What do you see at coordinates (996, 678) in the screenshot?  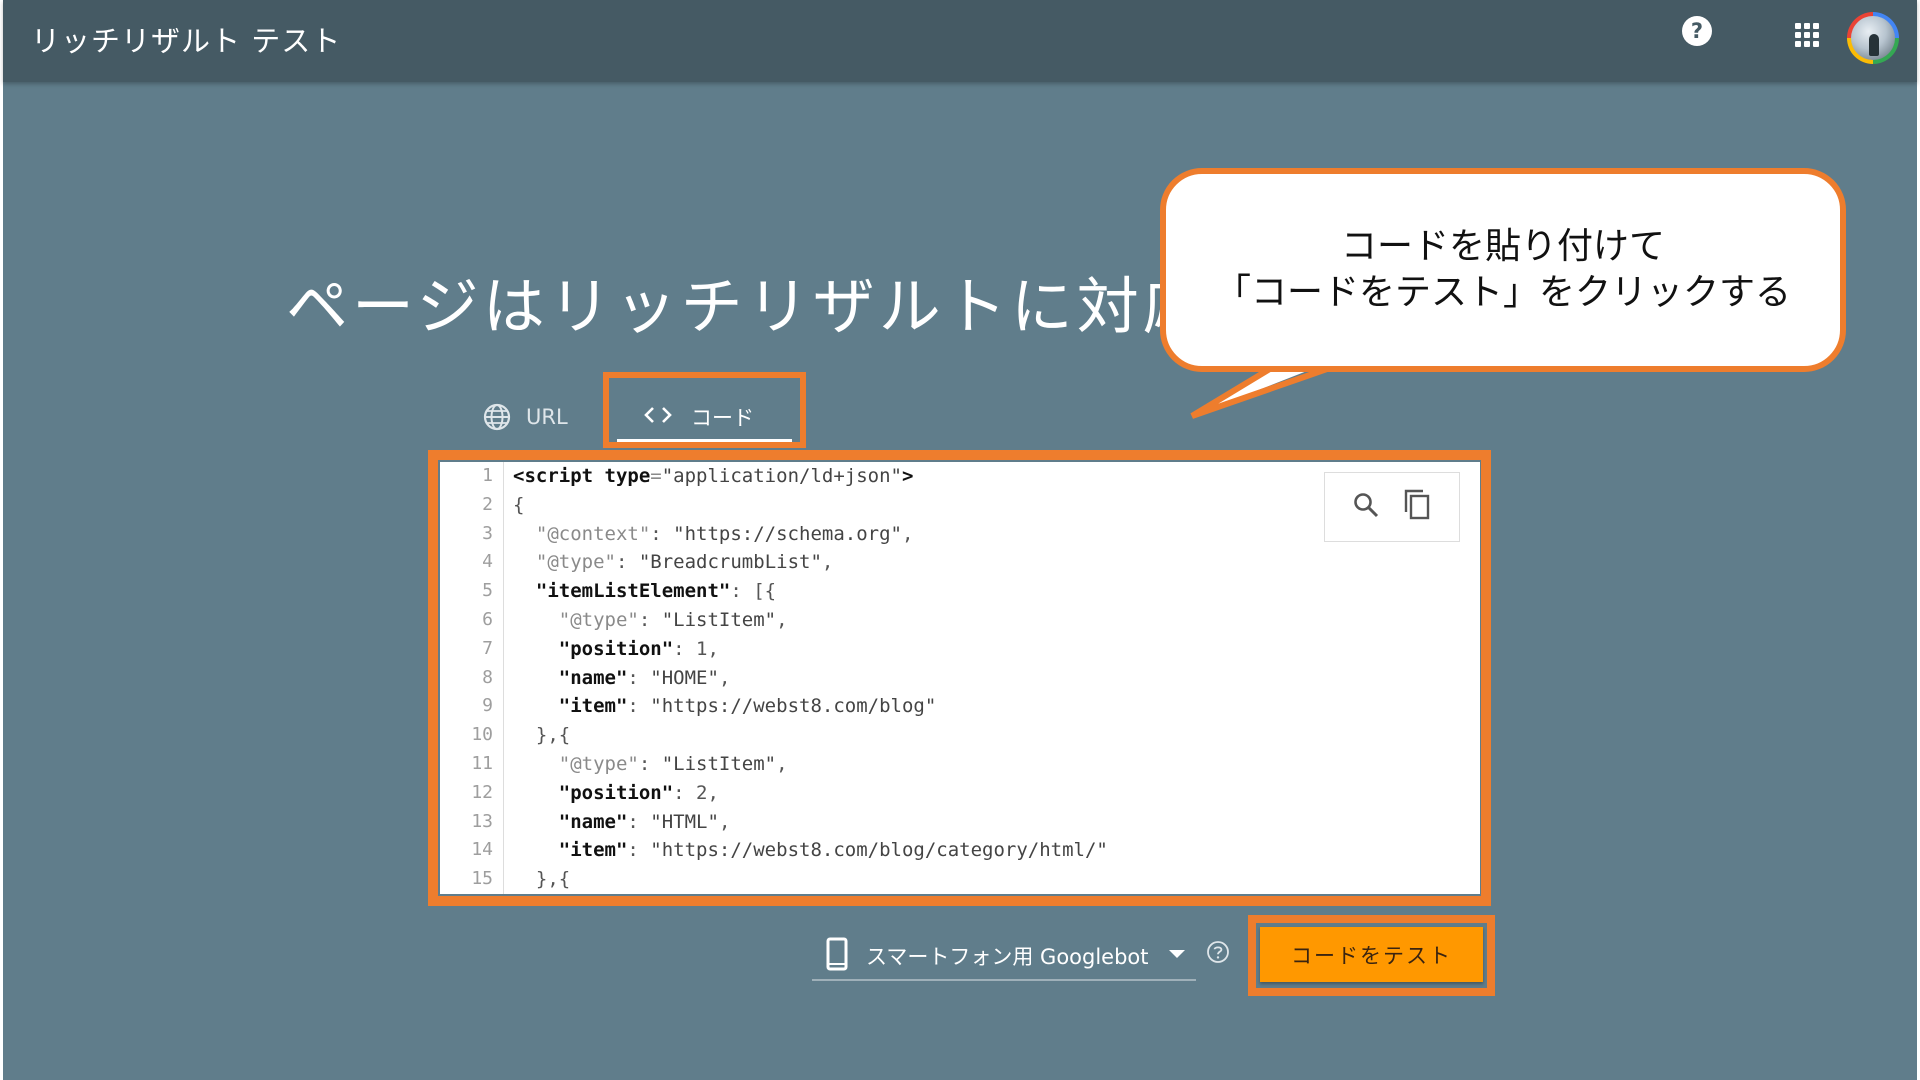 I see `code-line: "name": "HOME",` at bounding box center [996, 678].